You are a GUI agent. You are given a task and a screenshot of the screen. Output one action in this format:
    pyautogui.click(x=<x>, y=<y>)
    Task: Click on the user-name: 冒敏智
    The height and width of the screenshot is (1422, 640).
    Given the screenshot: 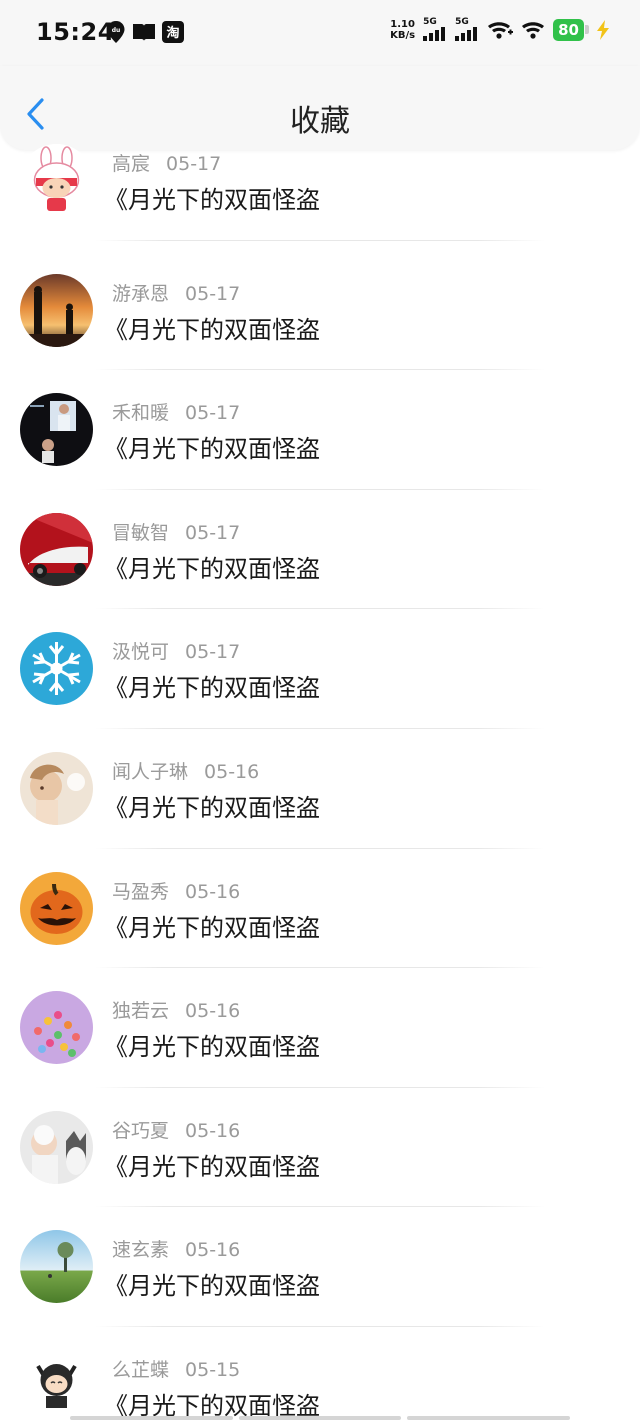 What is the action you would take?
    pyautogui.click(x=141, y=532)
    